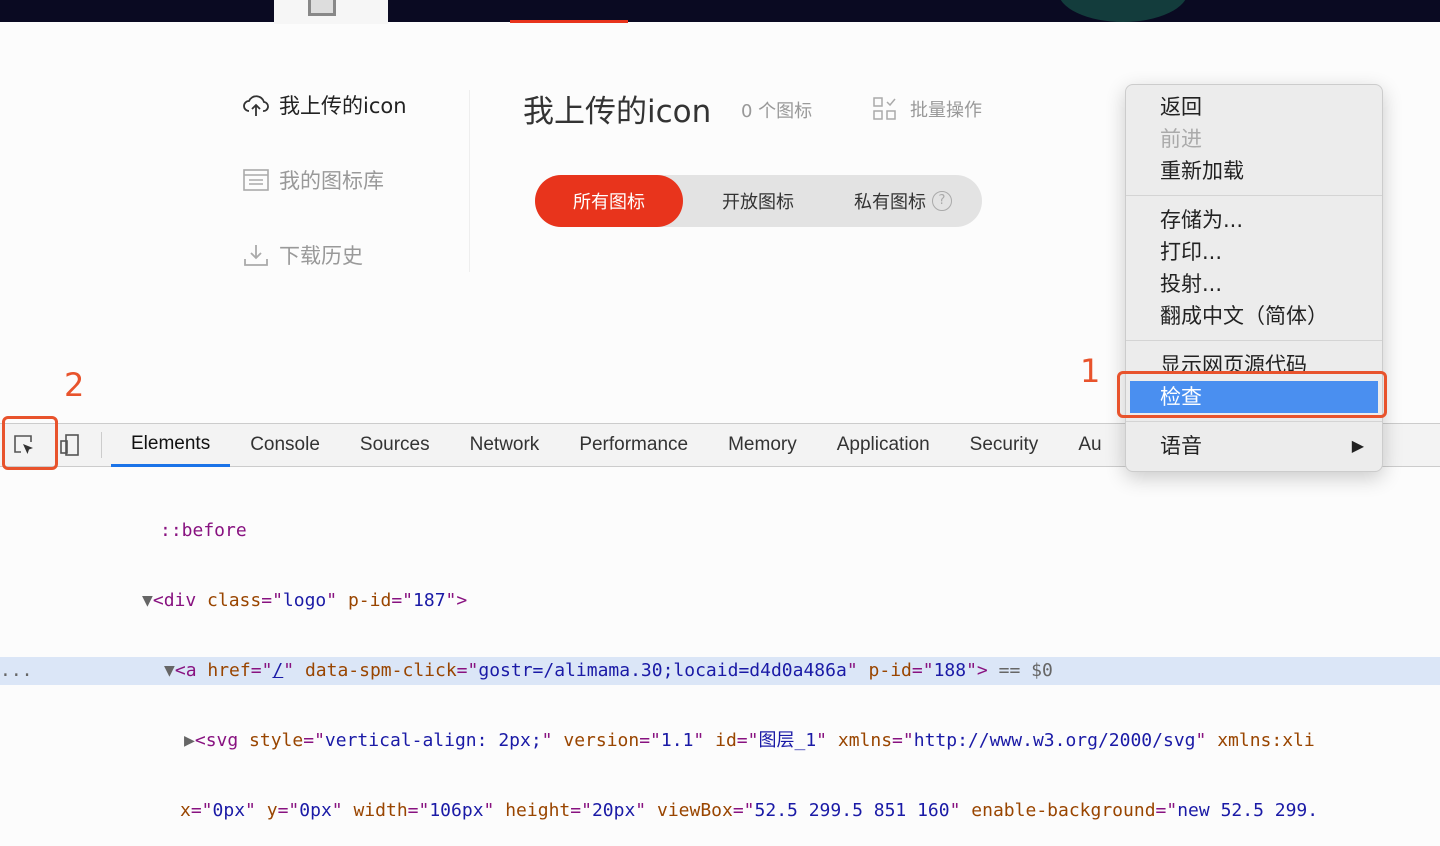  I want to click on icon-filter-tabs: 所有图标 开放图标 私有图标?, so click(758, 201).